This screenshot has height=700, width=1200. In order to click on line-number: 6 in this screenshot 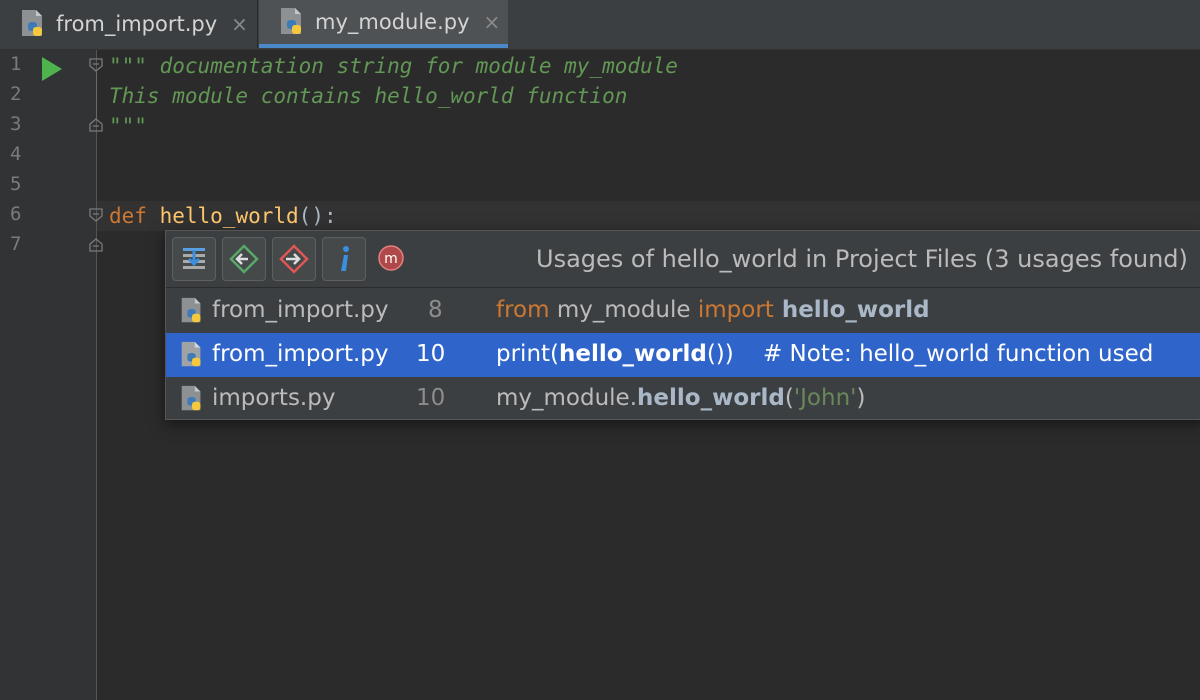, I will do `click(16, 214)`.